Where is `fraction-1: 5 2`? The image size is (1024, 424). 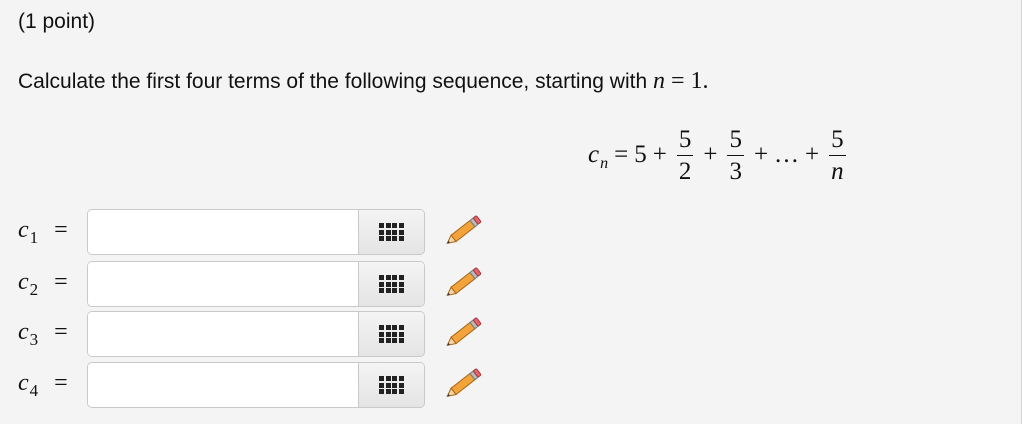 fraction-1: 5 2 is located at coordinates (685, 156).